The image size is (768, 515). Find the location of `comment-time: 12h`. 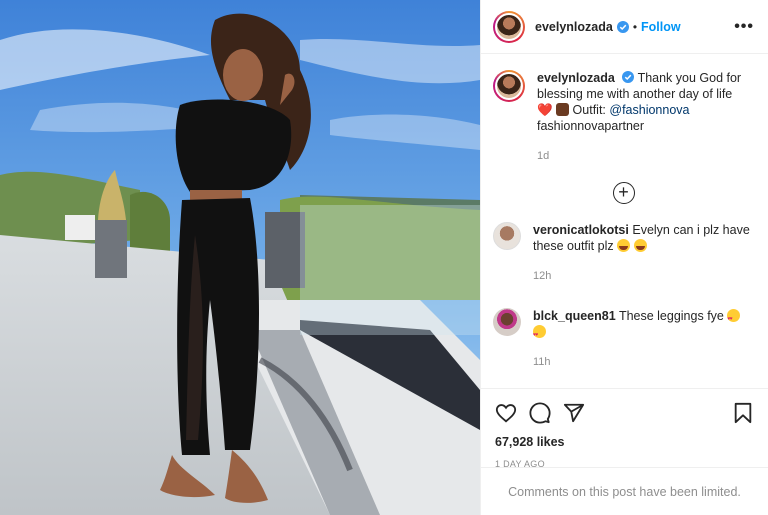

comment-time: 12h is located at coordinates (643, 276).